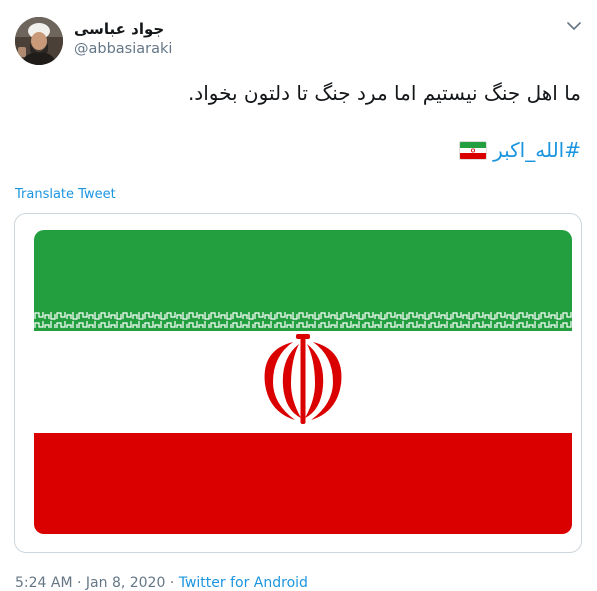  Describe the element at coordinates (537, 150) in the screenshot. I see `hashtag-link: #الله_اکبر` at that location.